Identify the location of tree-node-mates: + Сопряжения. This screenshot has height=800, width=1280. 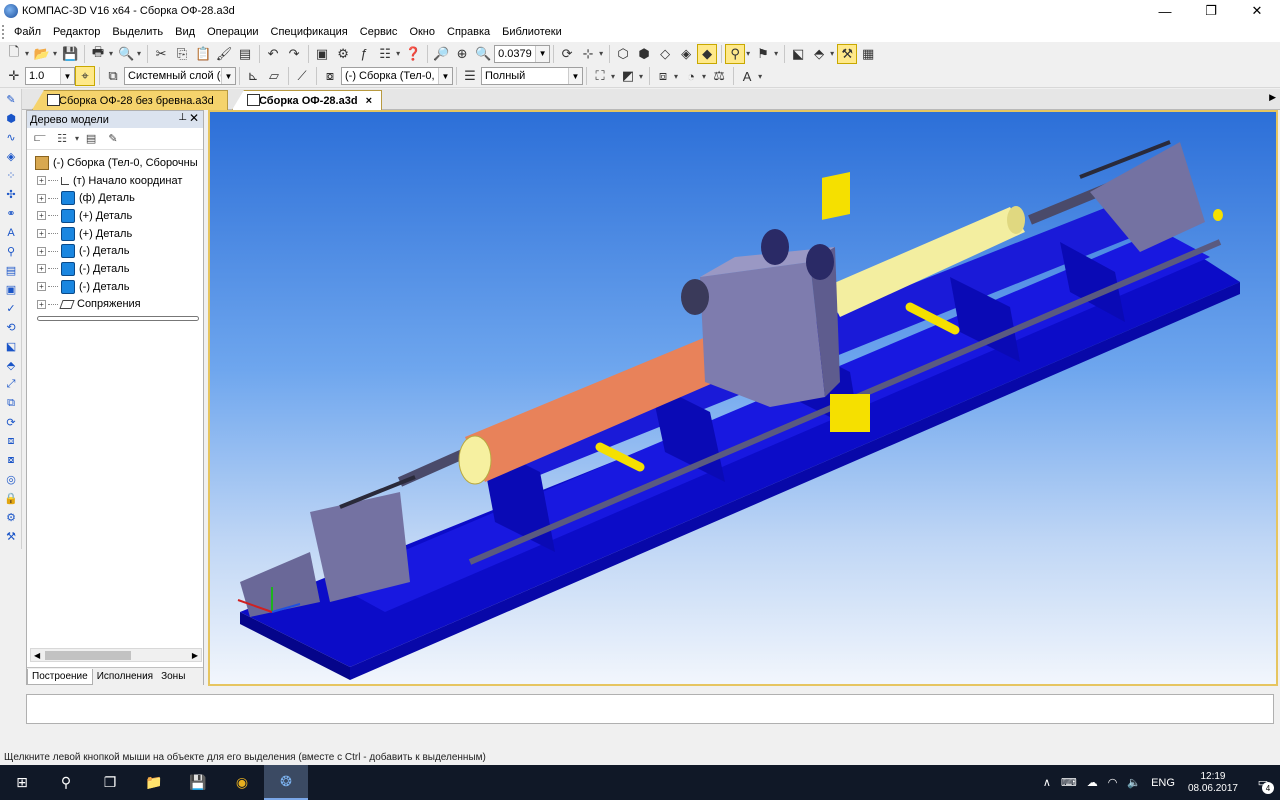
(115, 305).